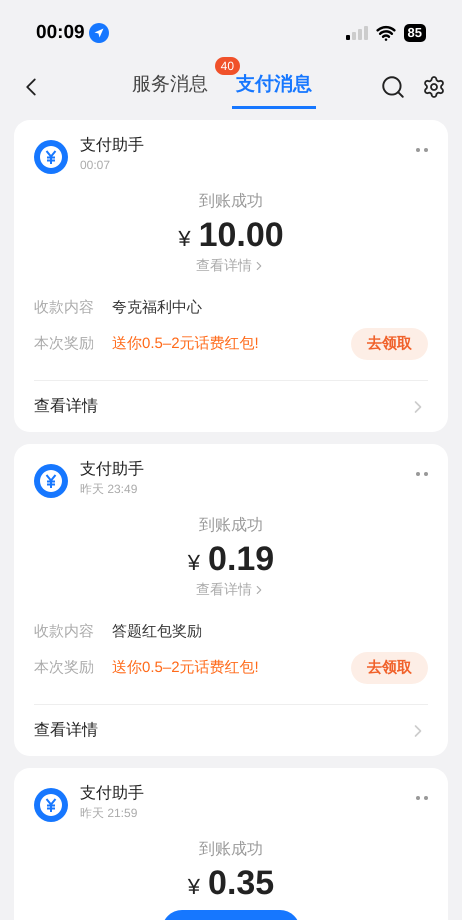 Image resolution: width=462 pixels, height=920 pixels. I want to click on search-icon, so click(393, 87).